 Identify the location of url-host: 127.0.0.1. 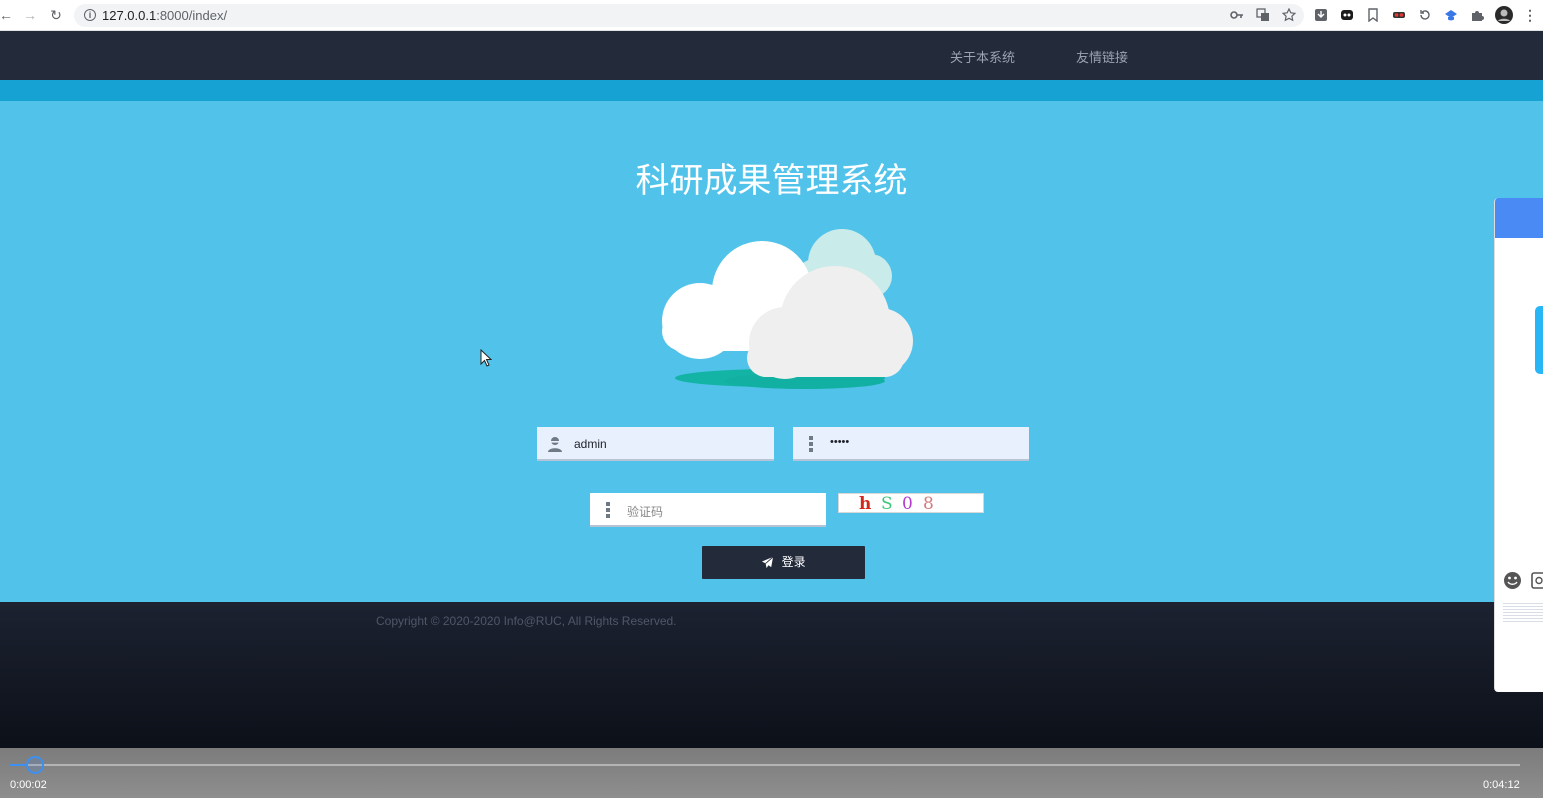
(129, 15).